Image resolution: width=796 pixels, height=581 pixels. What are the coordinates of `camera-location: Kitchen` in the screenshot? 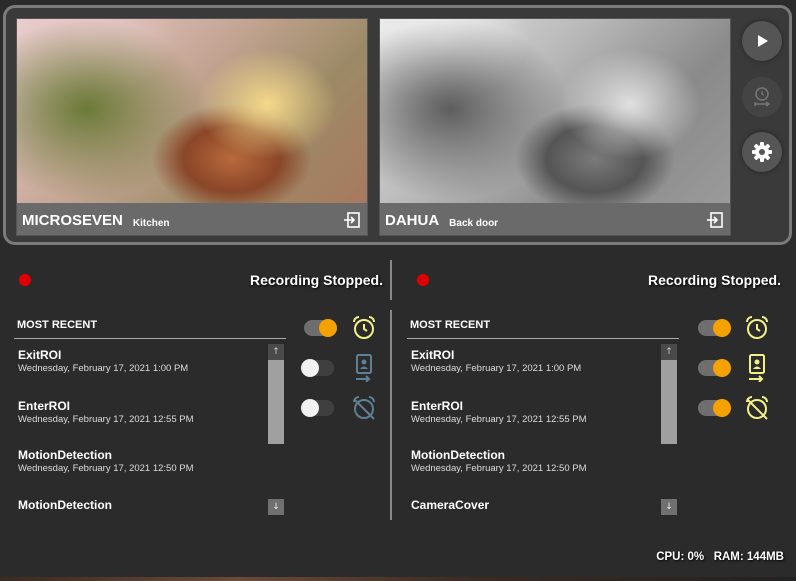 It's located at (151, 223).